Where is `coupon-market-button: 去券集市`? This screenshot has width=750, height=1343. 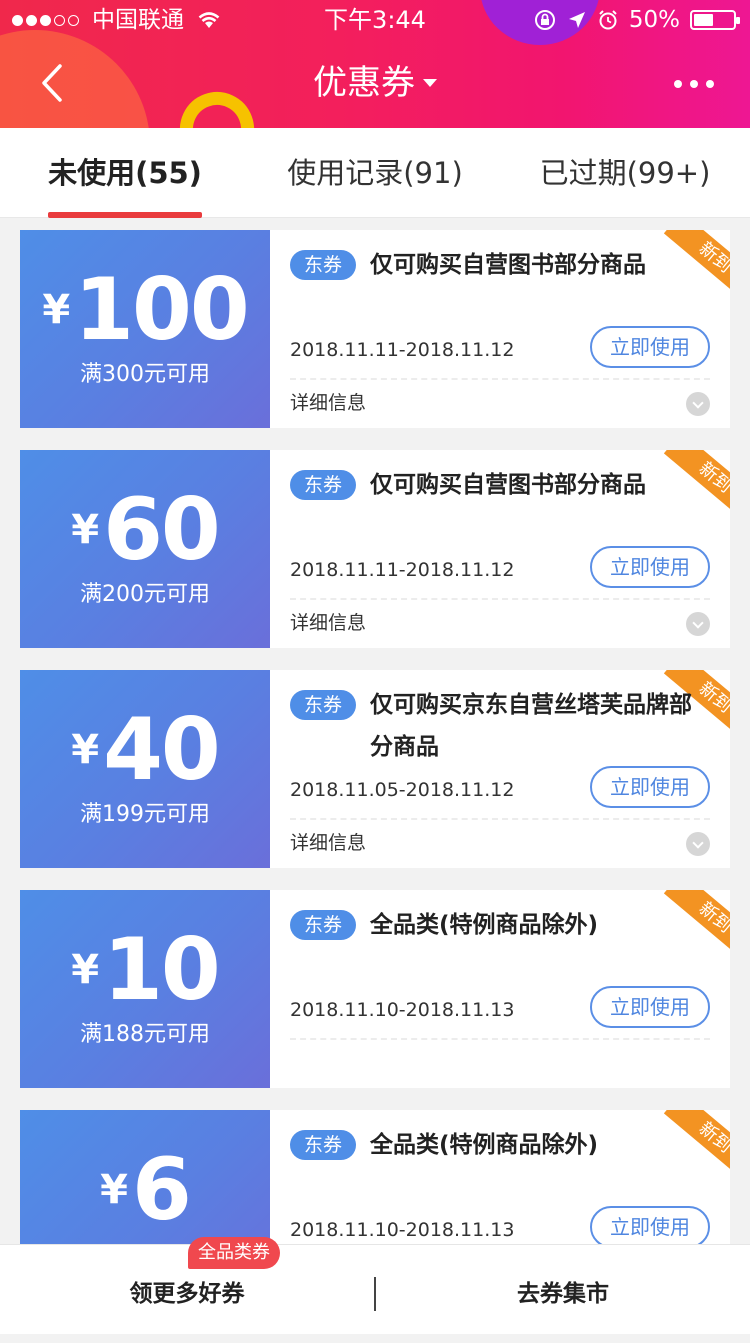
coupon-market-button: 去券集市 is located at coordinates (563, 1290).